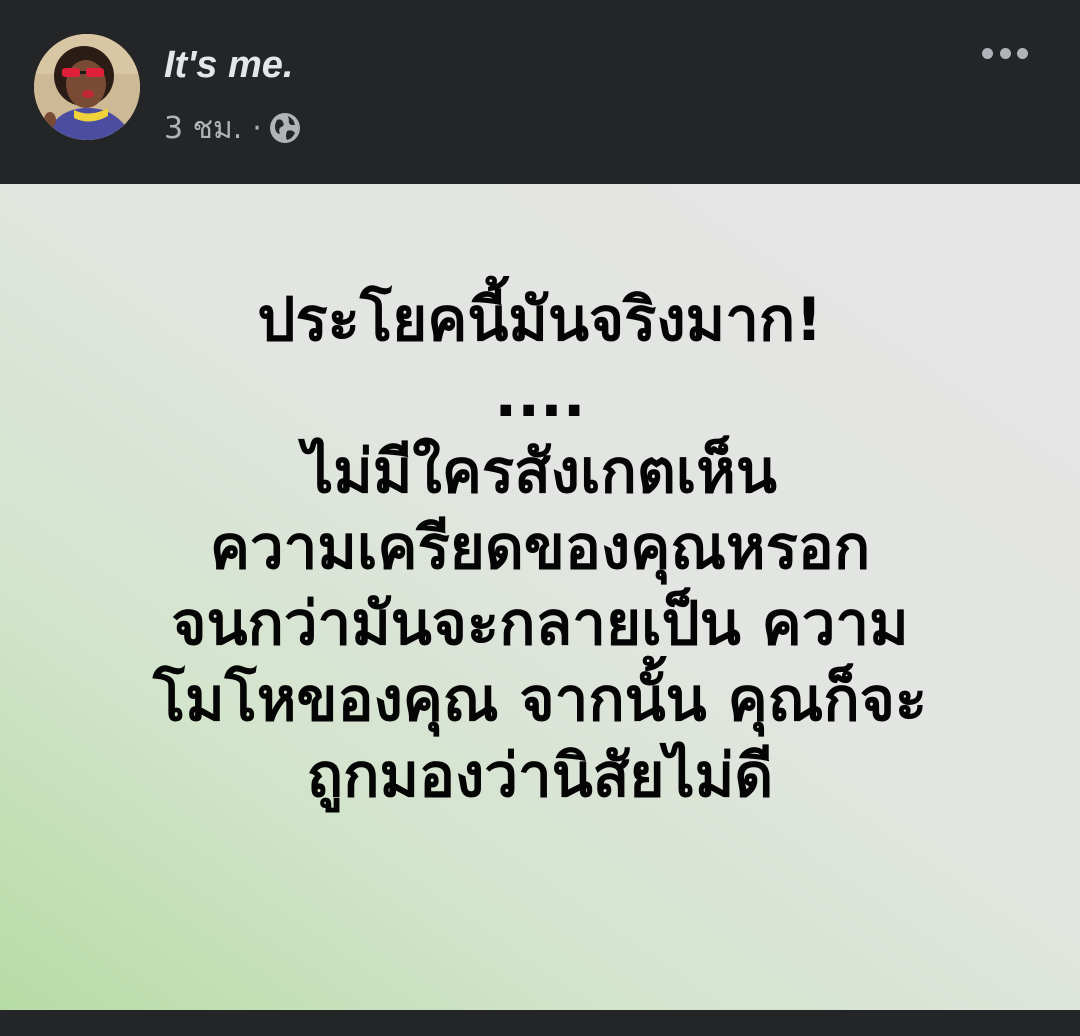 This screenshot has height=1036, width=1080. Describe the element at coordinates (540, 320) in the screenshot. I see `status-line: ประโยคนี้มันจริงมาก!` at that location.